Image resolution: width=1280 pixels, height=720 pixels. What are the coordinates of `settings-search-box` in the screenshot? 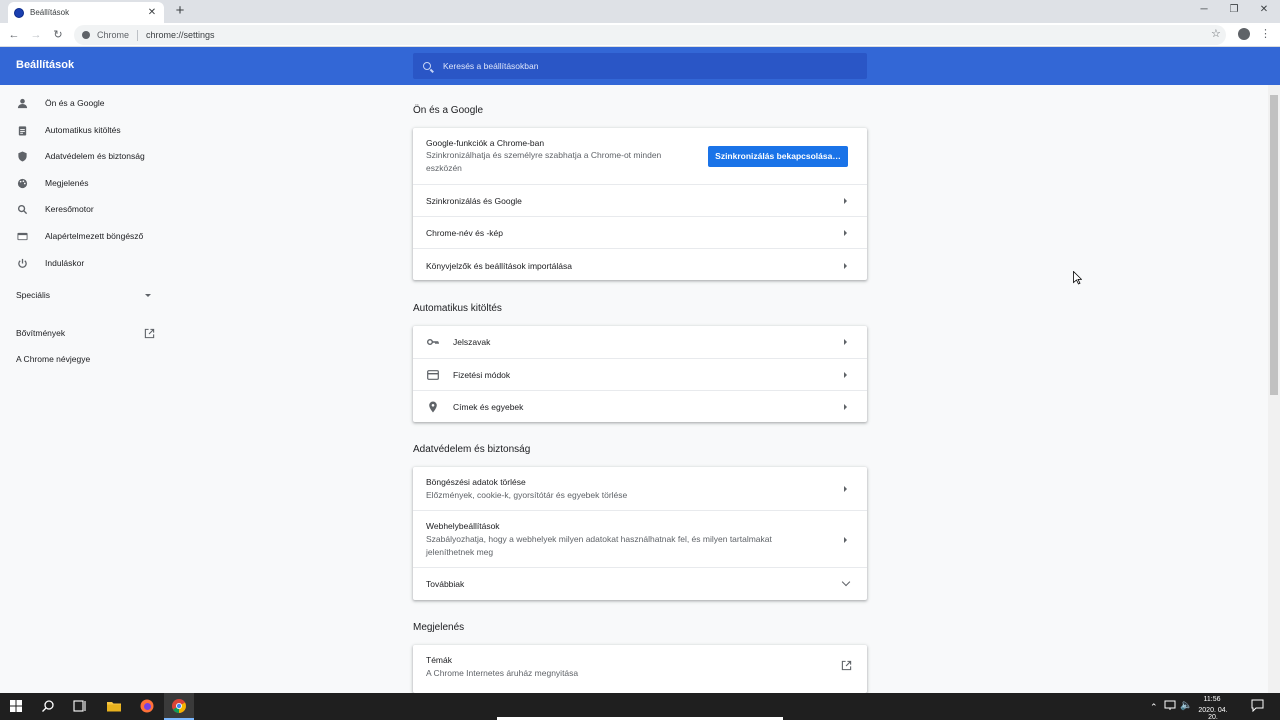 It's located at (640, 66).